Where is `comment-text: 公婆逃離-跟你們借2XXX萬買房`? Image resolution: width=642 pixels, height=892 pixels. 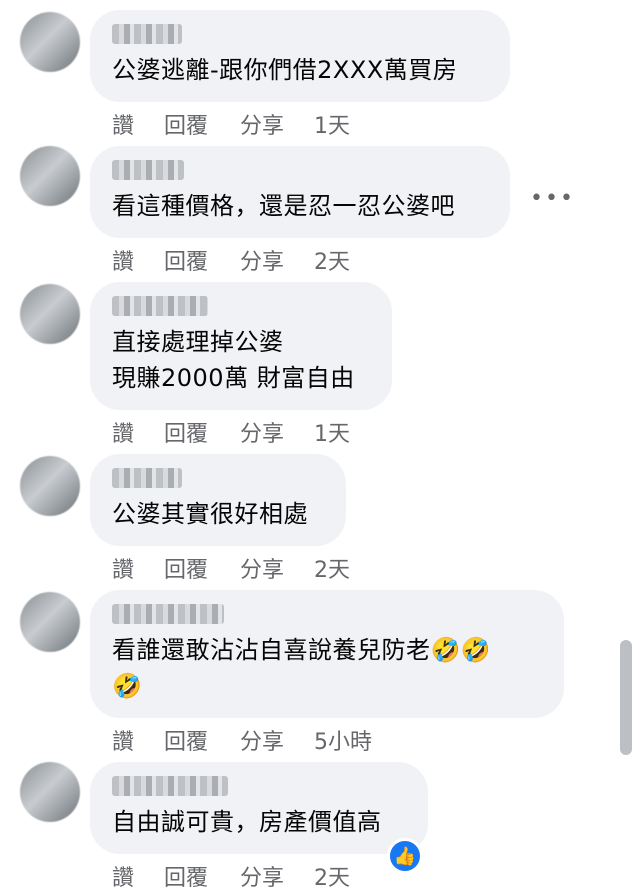
comment-text: 公婆逃離-跟你們借2XXX萬買房 is located at coordinates (285, 70).